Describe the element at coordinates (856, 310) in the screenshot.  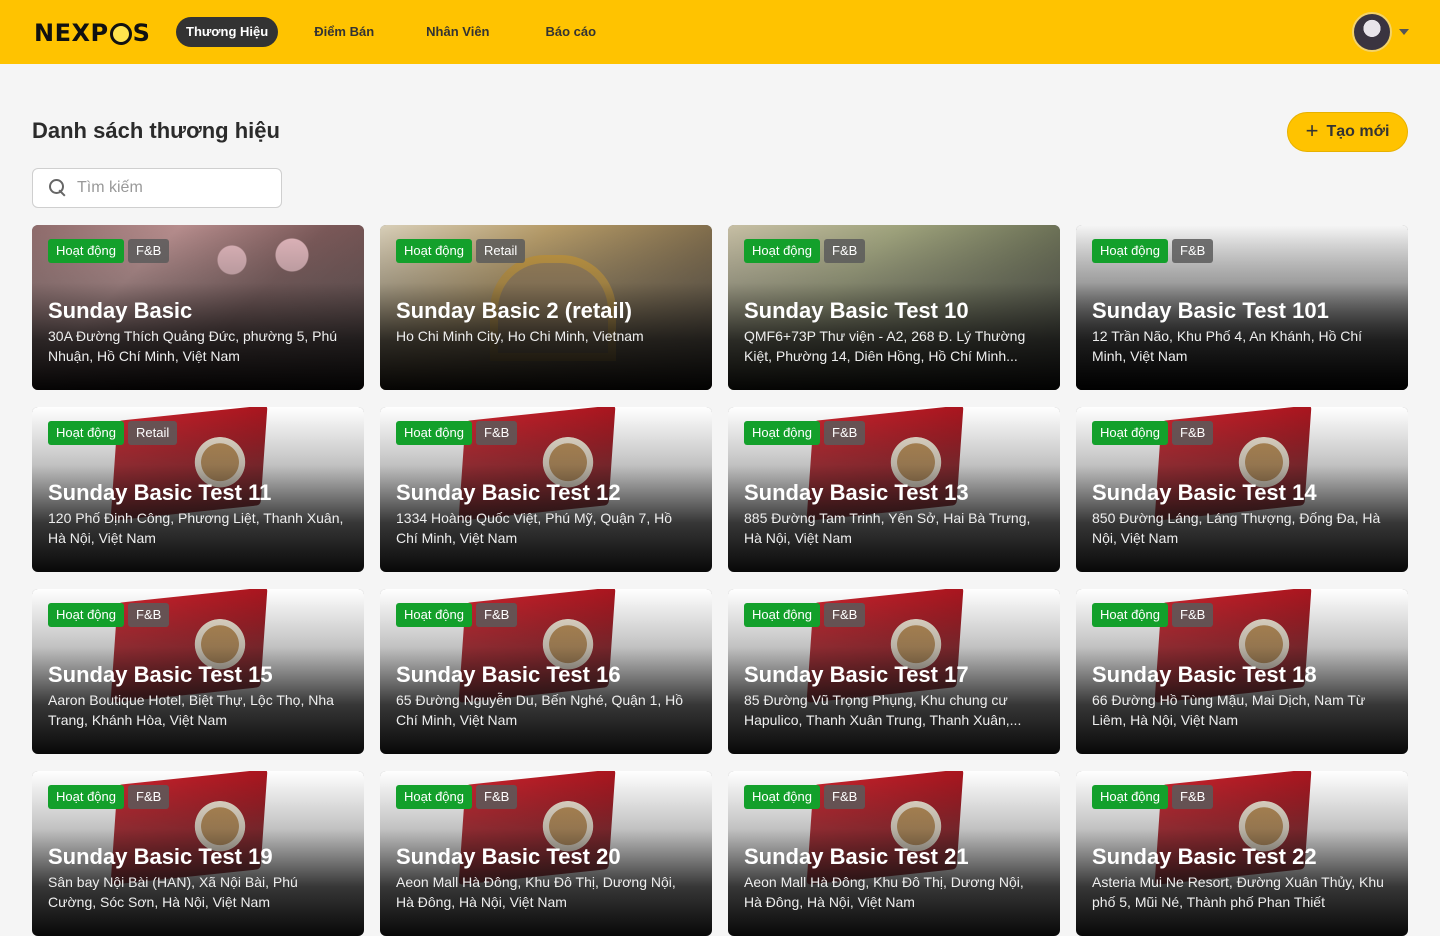
I see `brand-name: Sunday Basic Test 10` at that location.